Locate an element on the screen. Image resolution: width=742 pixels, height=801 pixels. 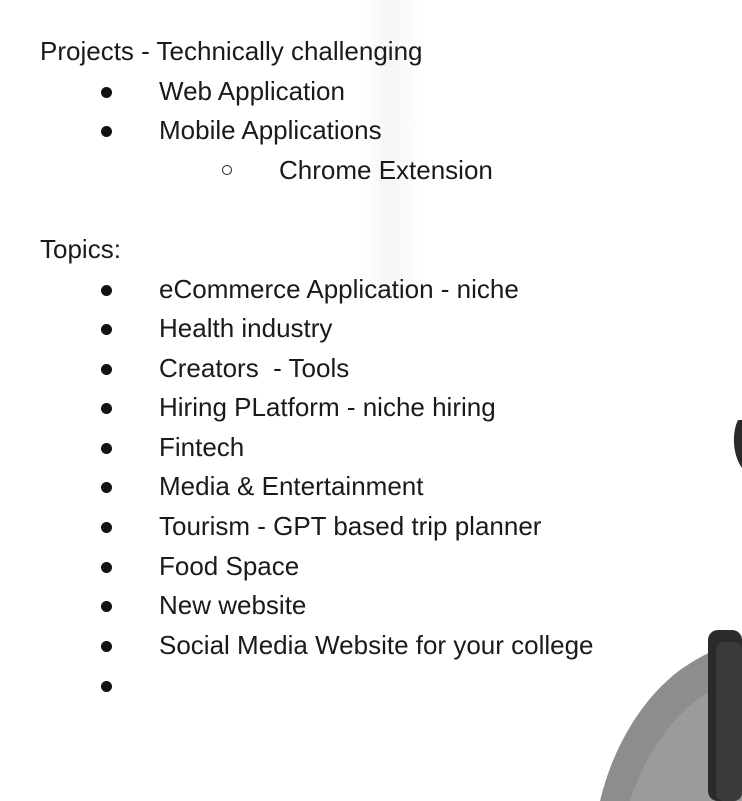
topic-item: eCommerce Application - niche is located at coordinates (371, 289).